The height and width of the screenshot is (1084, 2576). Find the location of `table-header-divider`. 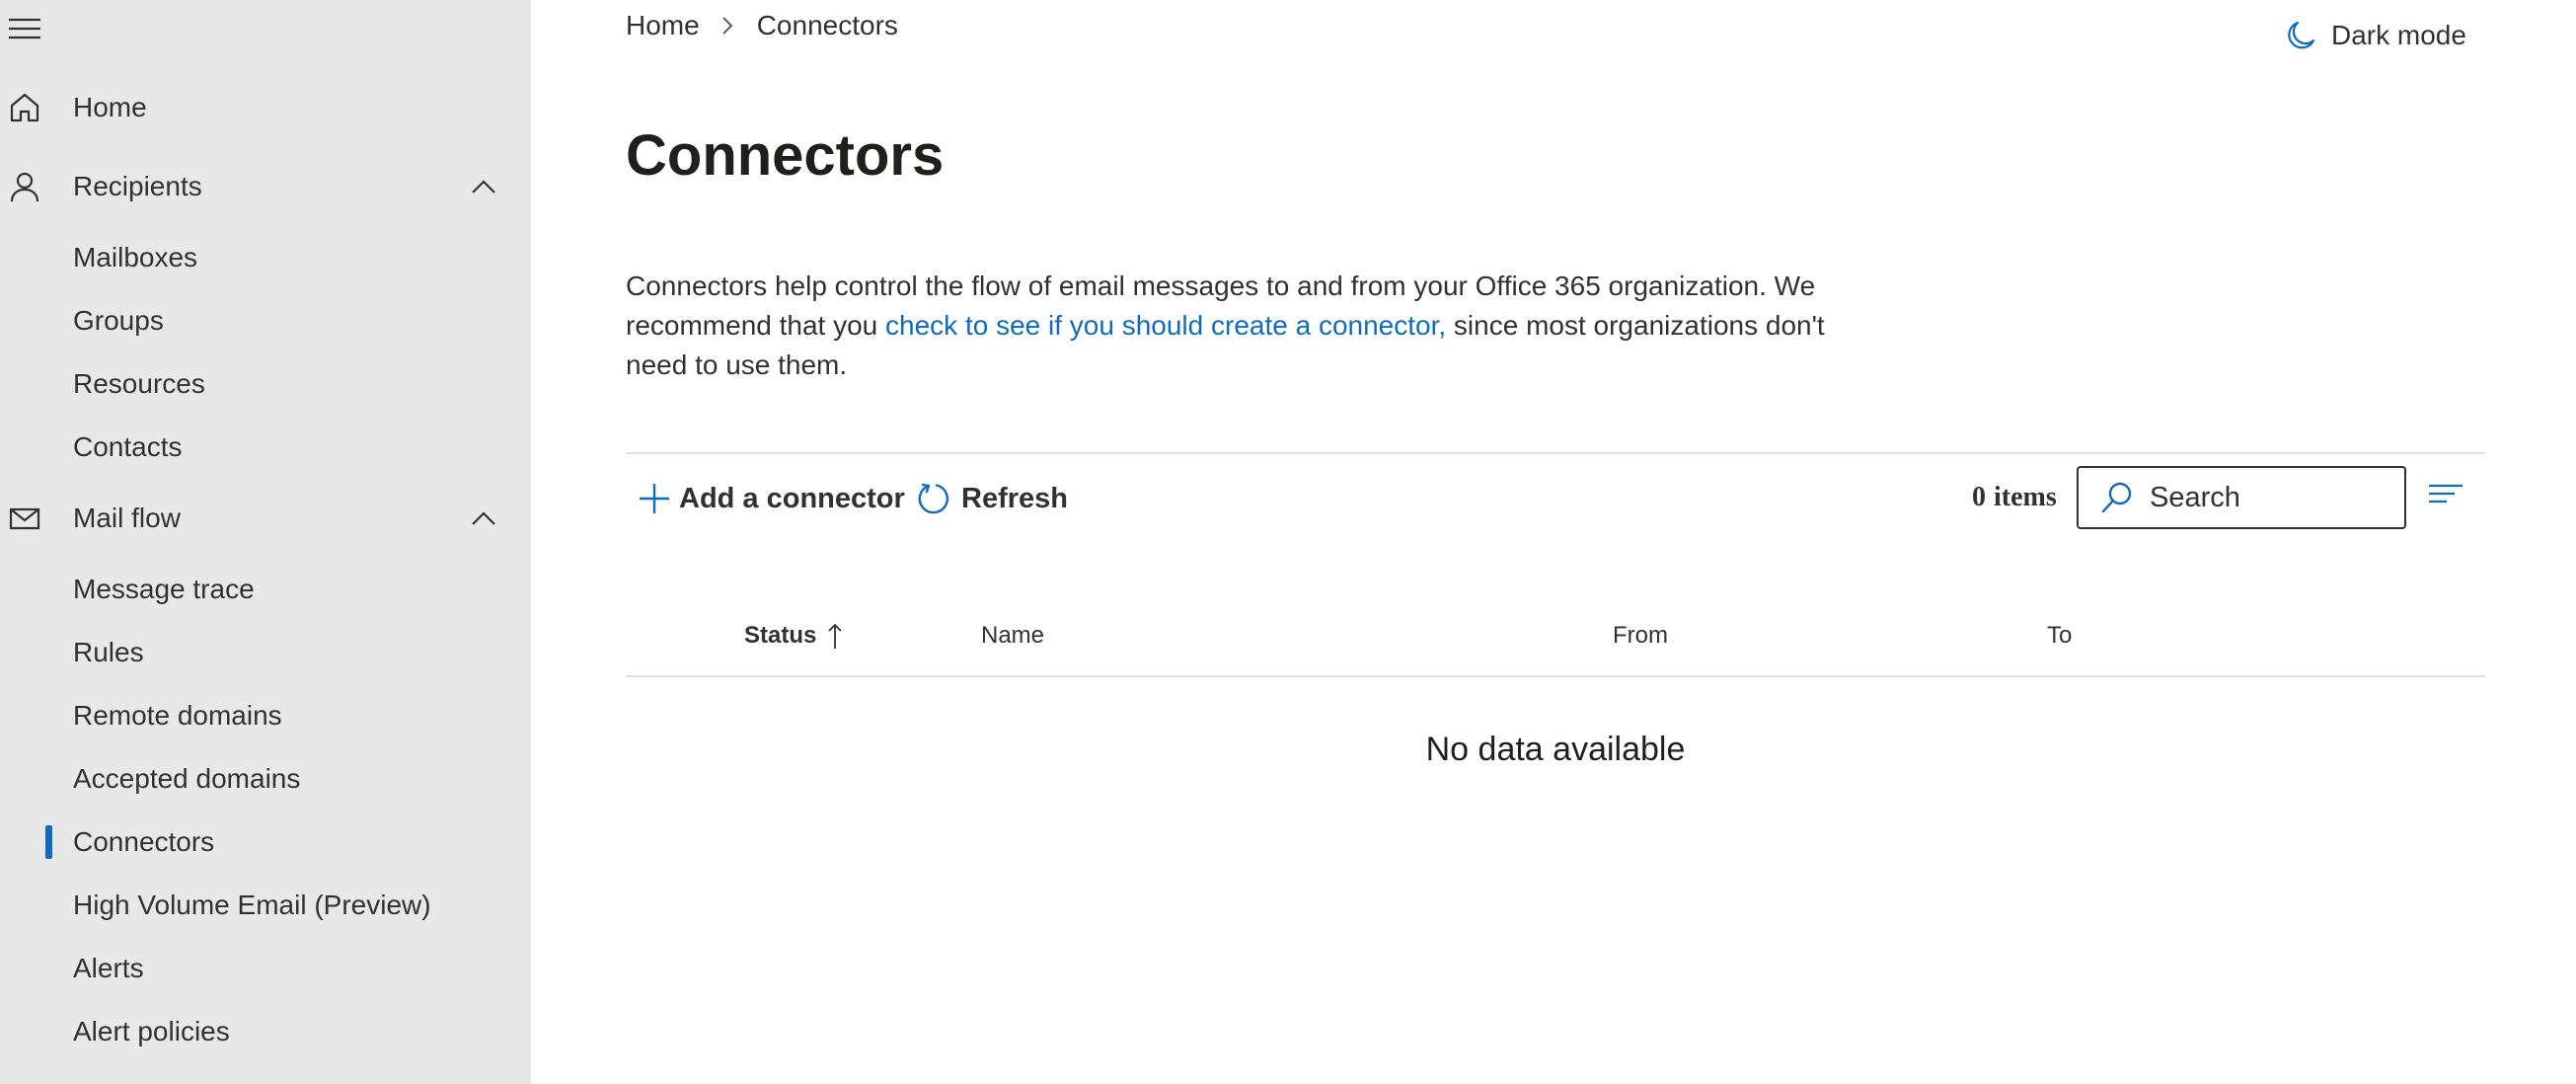

table-header-divider is located at coordinates (1555, 676).